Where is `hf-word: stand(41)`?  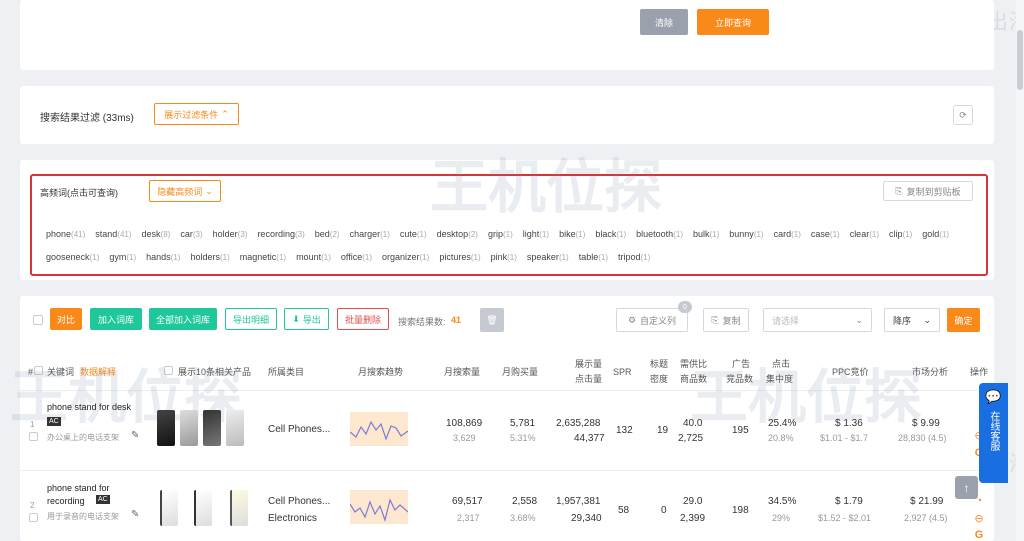
hf-word: stand(41) is located at coordinates (113, 234).